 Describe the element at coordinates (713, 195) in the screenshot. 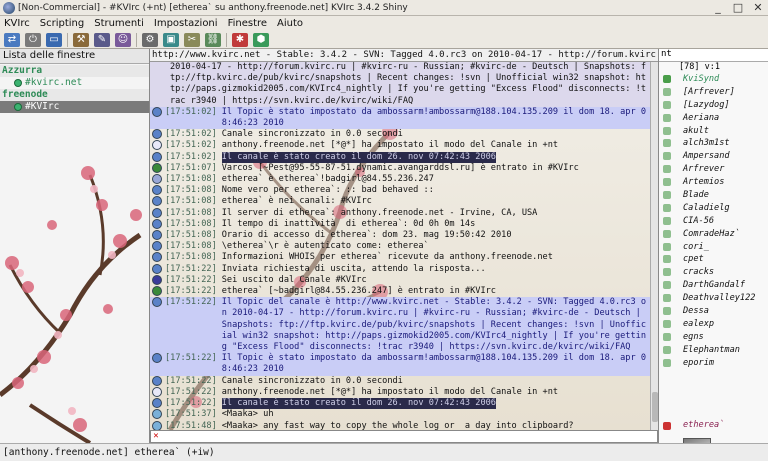

I see `user-list-item: Blade` at that location.